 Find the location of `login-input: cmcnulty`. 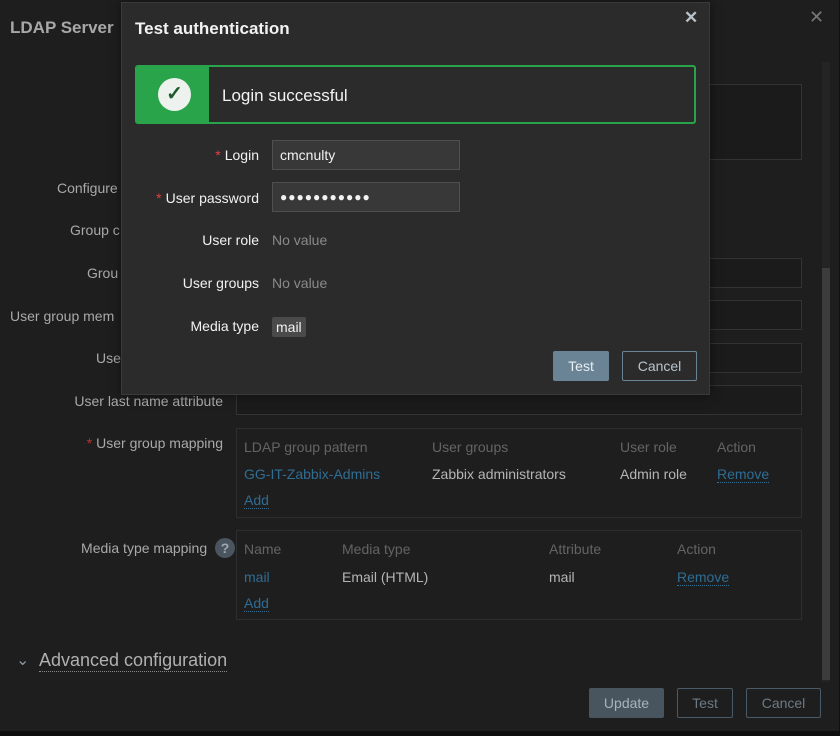

login-input: cmcnulty is located at coordinates (366, 155).